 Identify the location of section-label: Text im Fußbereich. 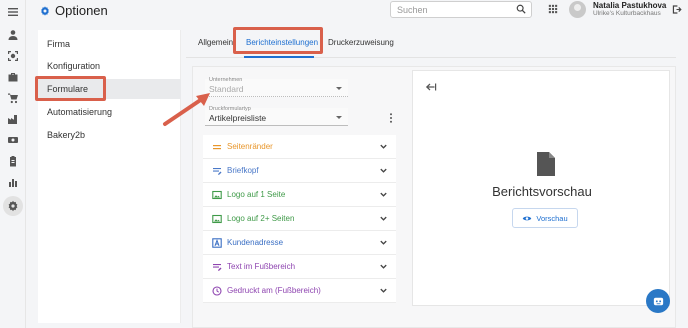
(261, 266).